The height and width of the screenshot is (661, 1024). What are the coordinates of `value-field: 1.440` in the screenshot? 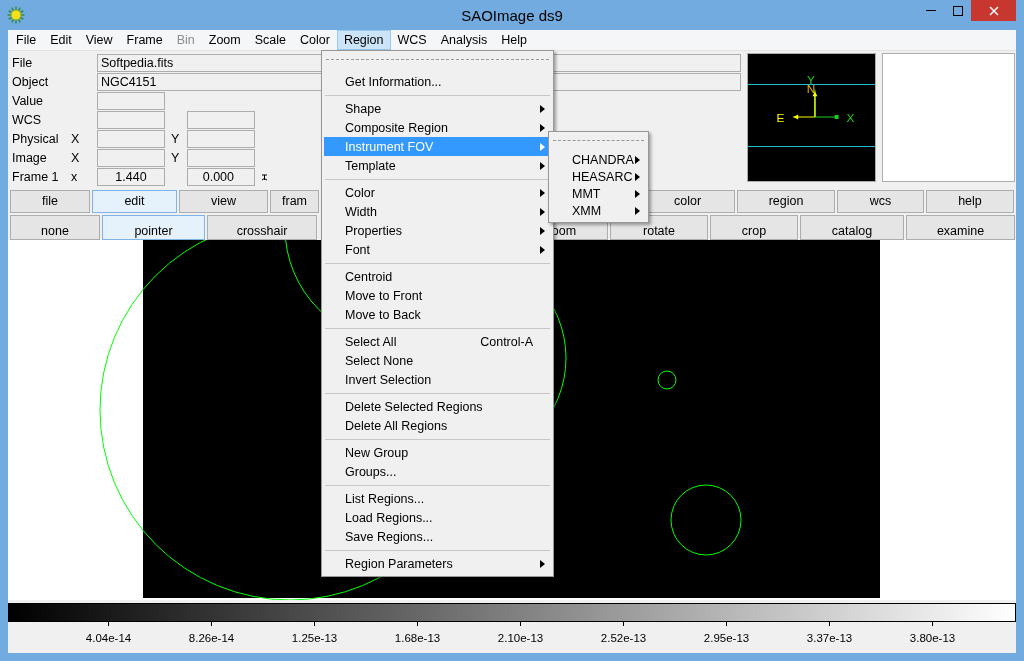 It's located at (131, 176).